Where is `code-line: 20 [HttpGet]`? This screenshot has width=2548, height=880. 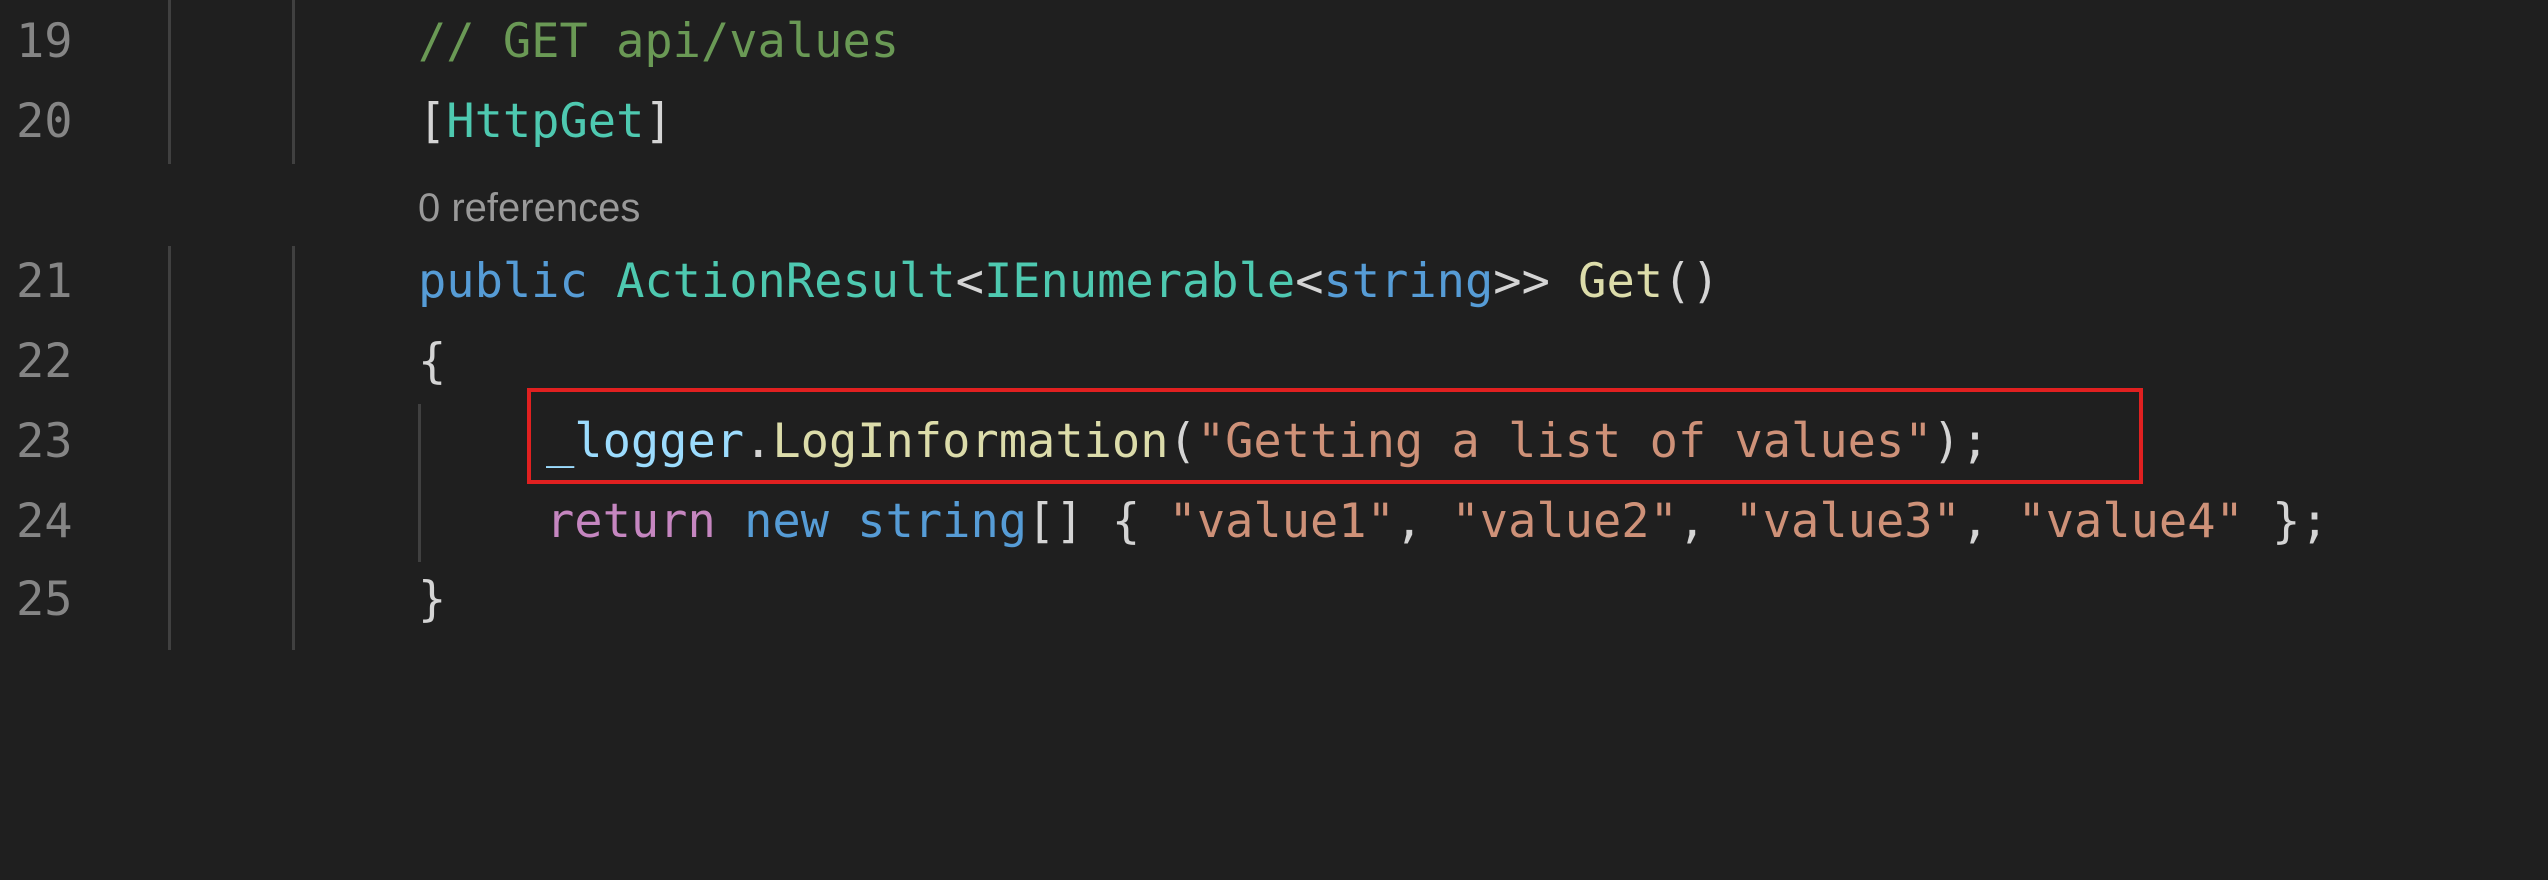 code-line: 20 [HttpGet] is located at coordinates (1274, 122).